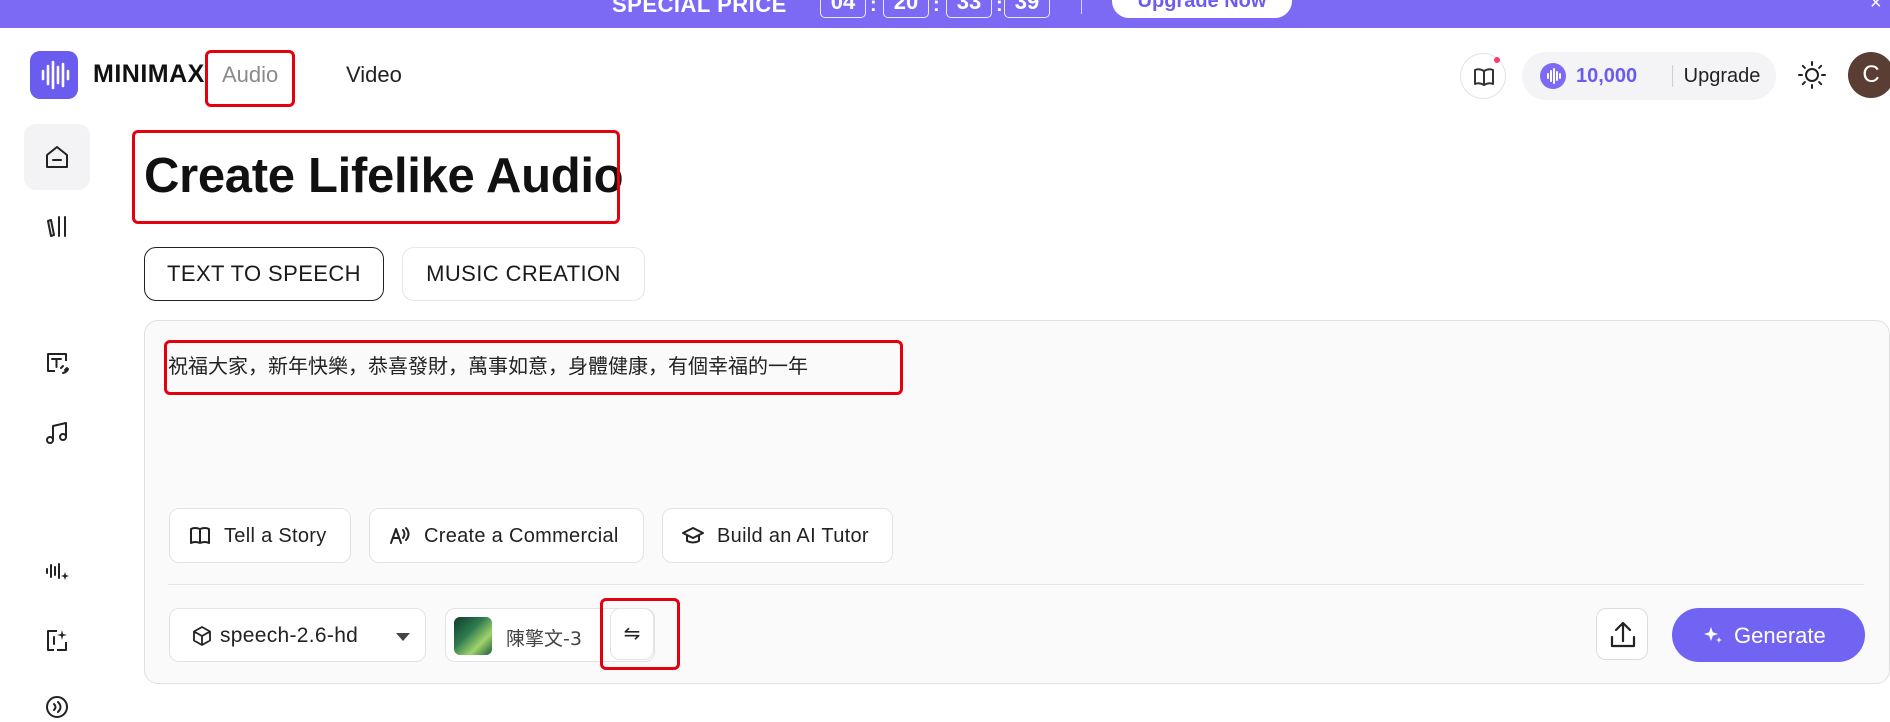  I want to click on graduation-cap-icon, so click(693, 535).